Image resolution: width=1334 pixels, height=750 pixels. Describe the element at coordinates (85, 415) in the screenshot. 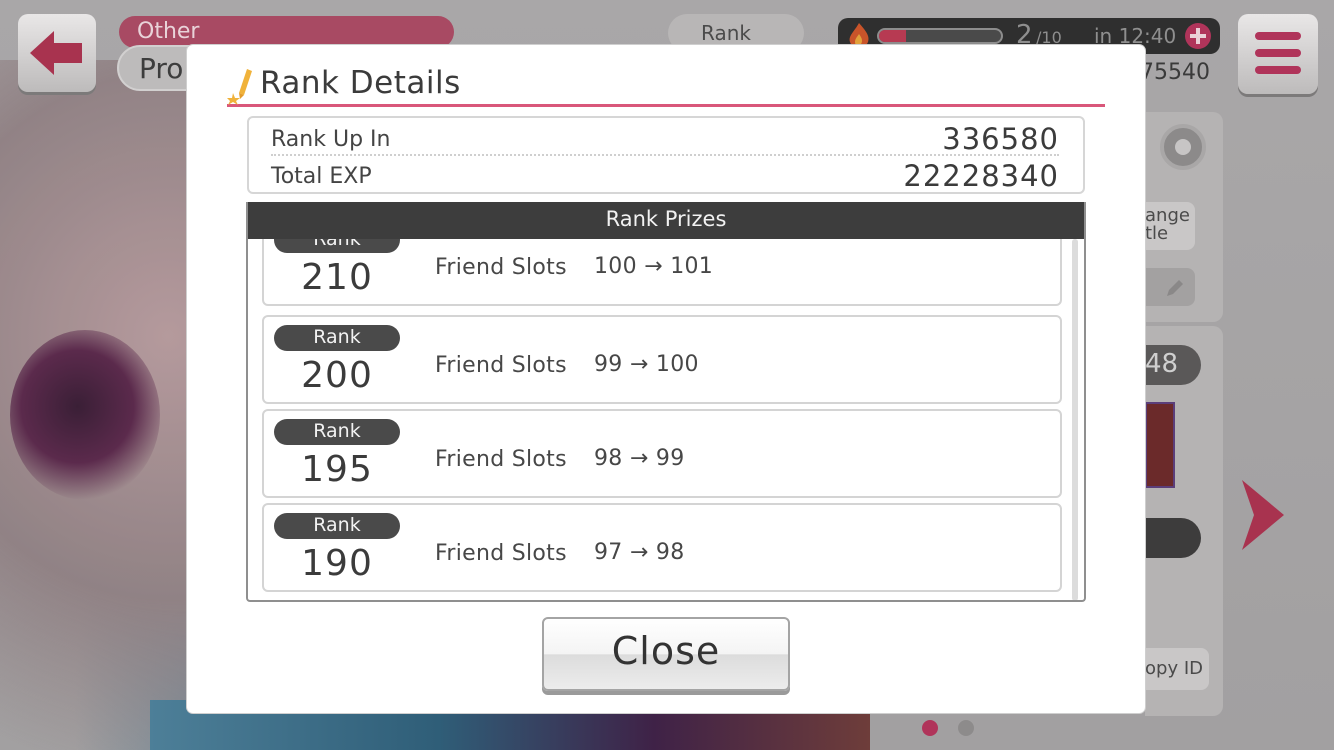

I see `character-accessory` at that location.